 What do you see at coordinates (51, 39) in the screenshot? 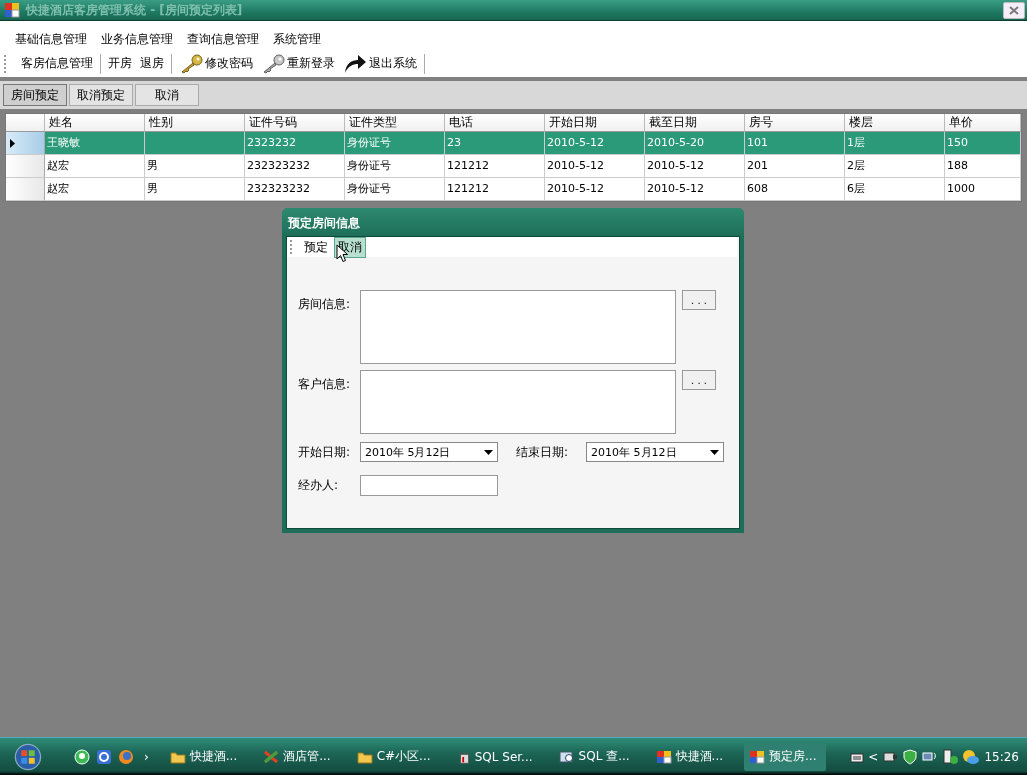
I see `menu-item: 基础信息管理` at bounding box center [51, 39].